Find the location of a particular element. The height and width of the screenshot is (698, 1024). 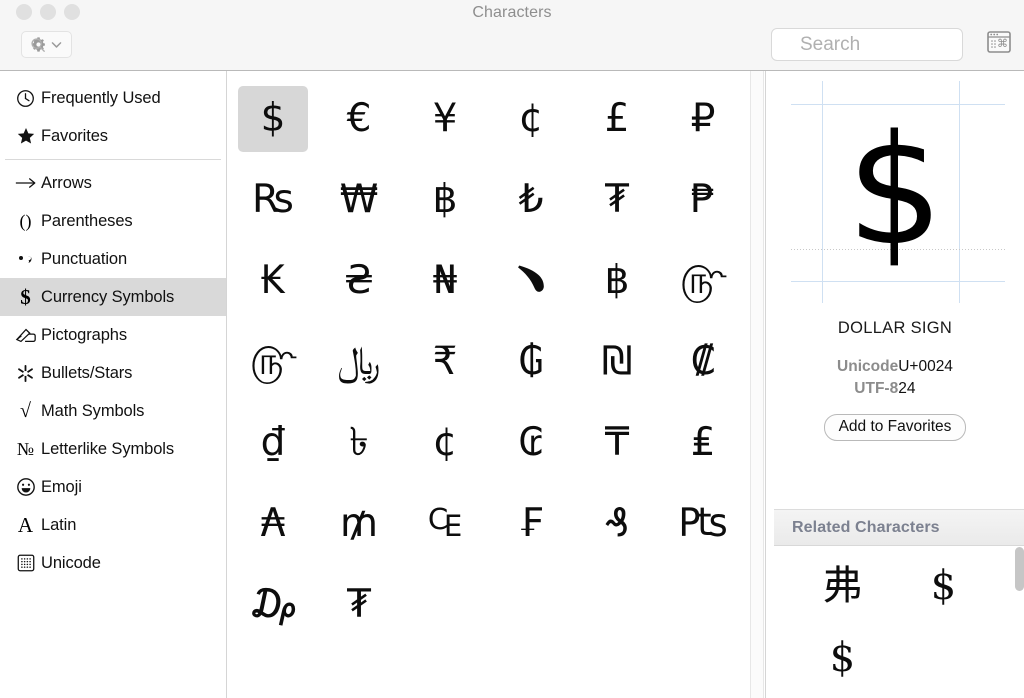

related-characters-header: Related Characters is located at coordinates (899, 528).